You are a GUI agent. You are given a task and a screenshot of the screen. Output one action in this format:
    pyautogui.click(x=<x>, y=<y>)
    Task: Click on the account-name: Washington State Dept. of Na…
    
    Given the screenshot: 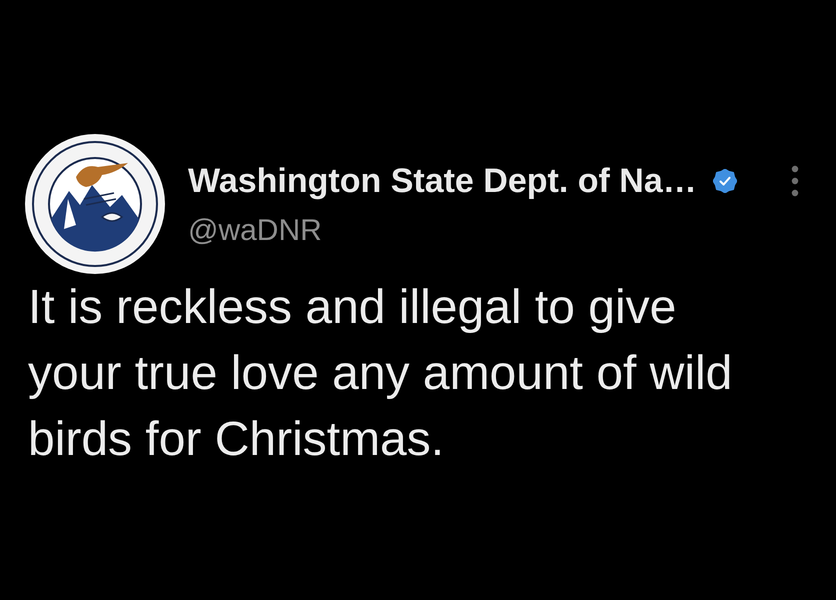 What is the action you would take?
    pyautogui.click(x=442, y=181)
    